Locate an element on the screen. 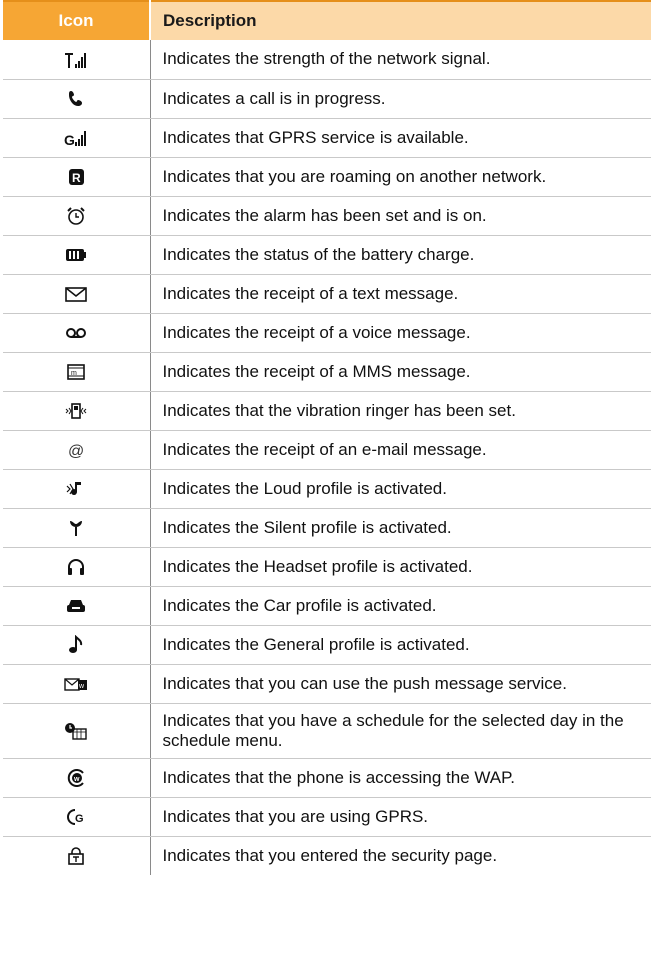 This screenshot has width=654, height=961. description-cell: Indicates the receipt of a MMS message. is located at coordinates (400, 372).